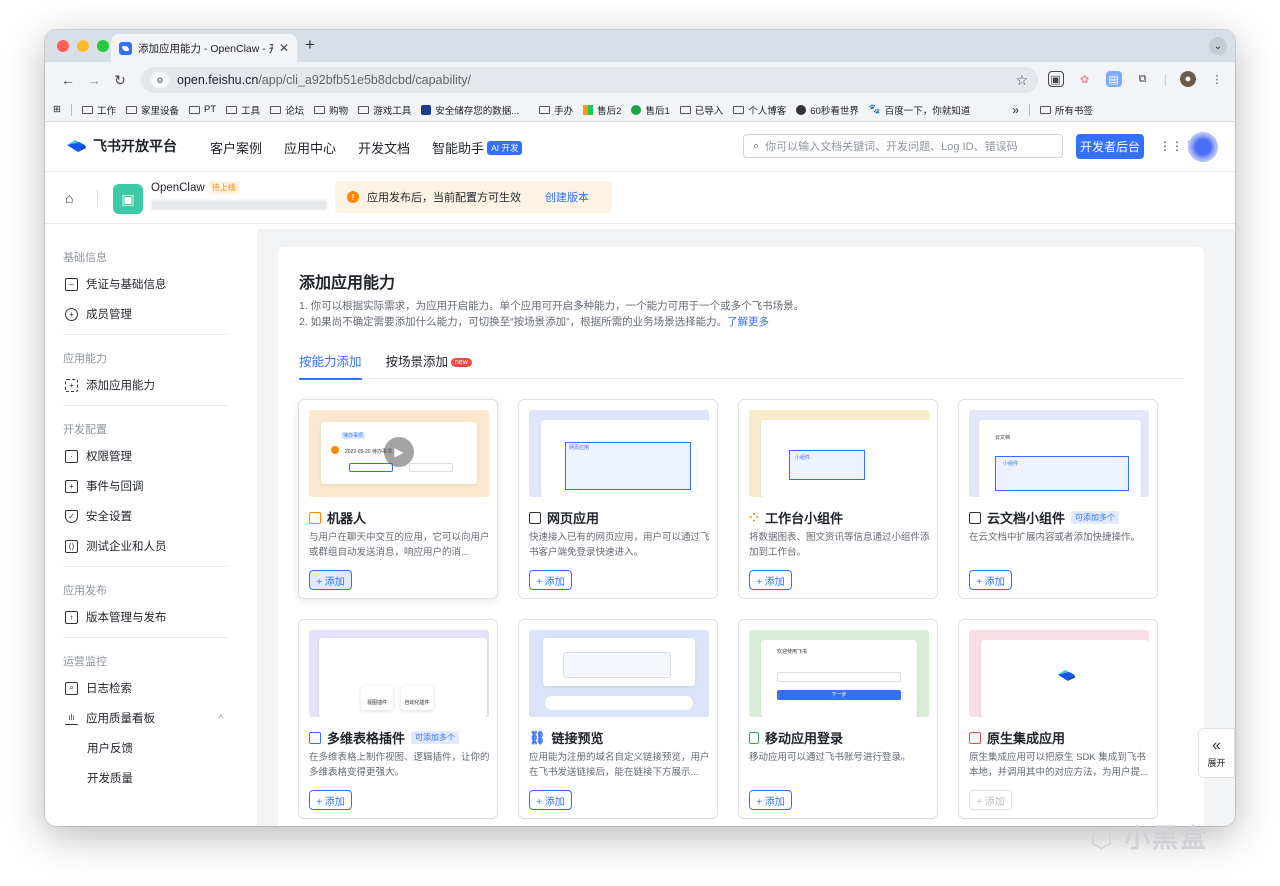 The image size is (1280, 886). What do you see at coordinates (1143, 79) in the screenshot?
I see `puzzle-icon: ⧉` at bounding box center [1143, 79].